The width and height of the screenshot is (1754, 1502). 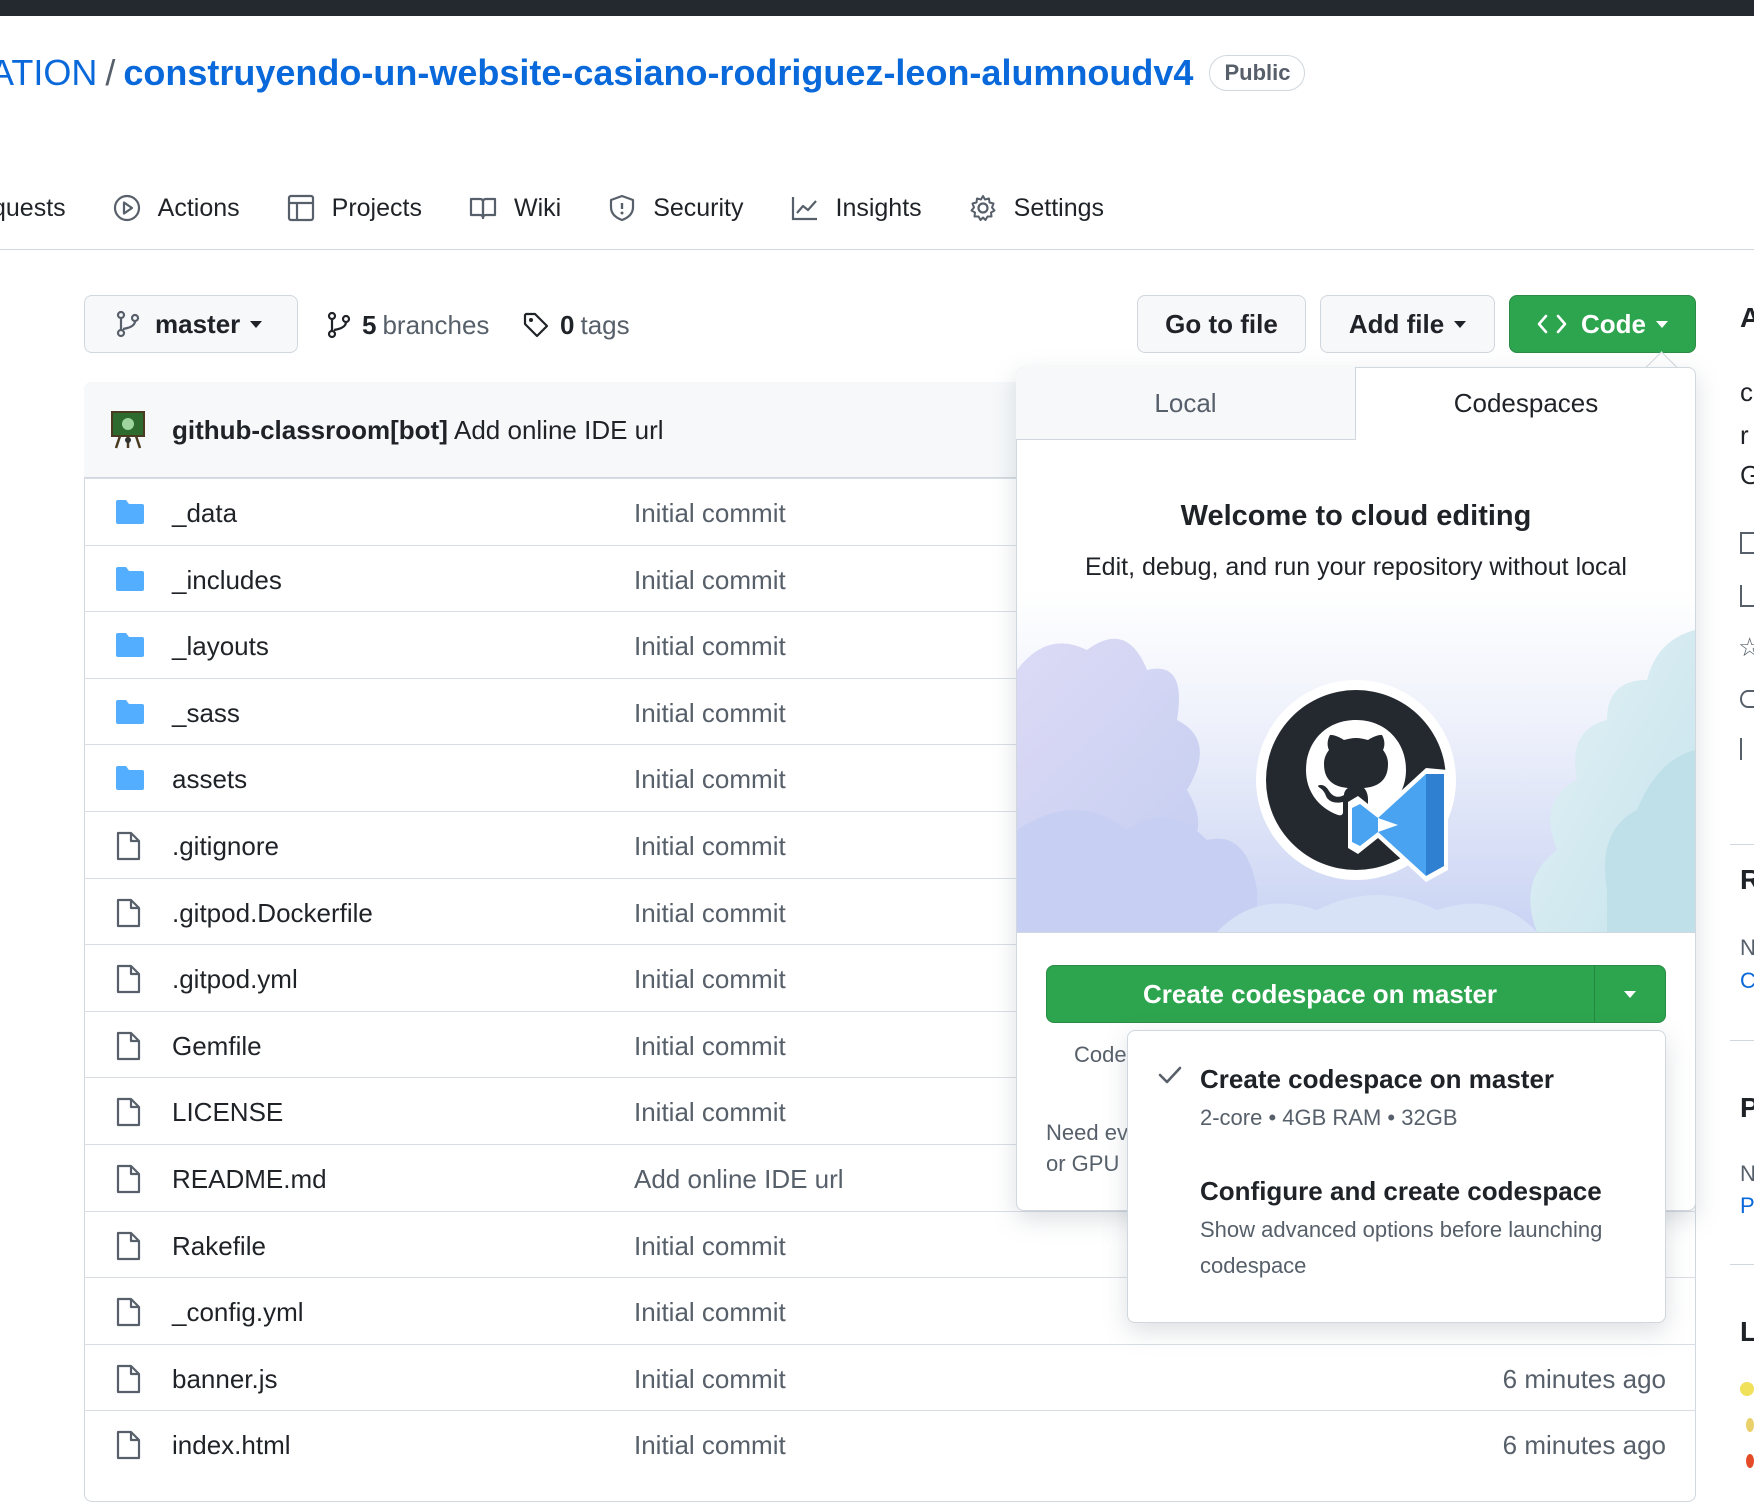 What do you see at coordinates (231, 1445) in the screenshot?
I see `file-name-link: index.html` at bounding box center [231, 1445].